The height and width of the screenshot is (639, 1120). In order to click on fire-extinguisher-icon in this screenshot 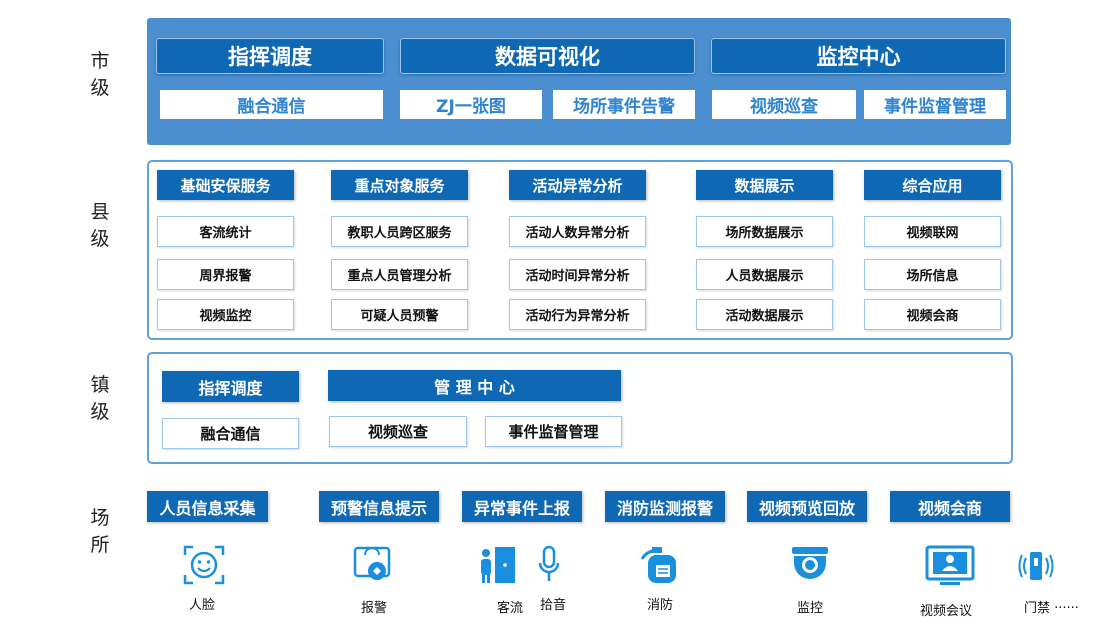, I will do `click(659, 565)`.